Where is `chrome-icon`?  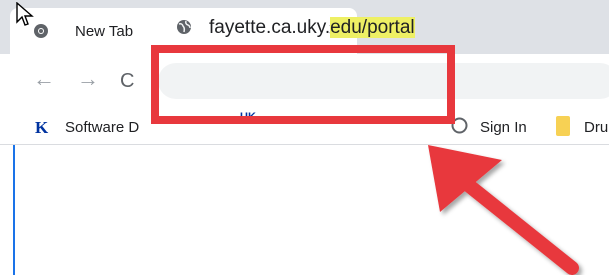 chrome-icon is located at coordinates (41, 31).